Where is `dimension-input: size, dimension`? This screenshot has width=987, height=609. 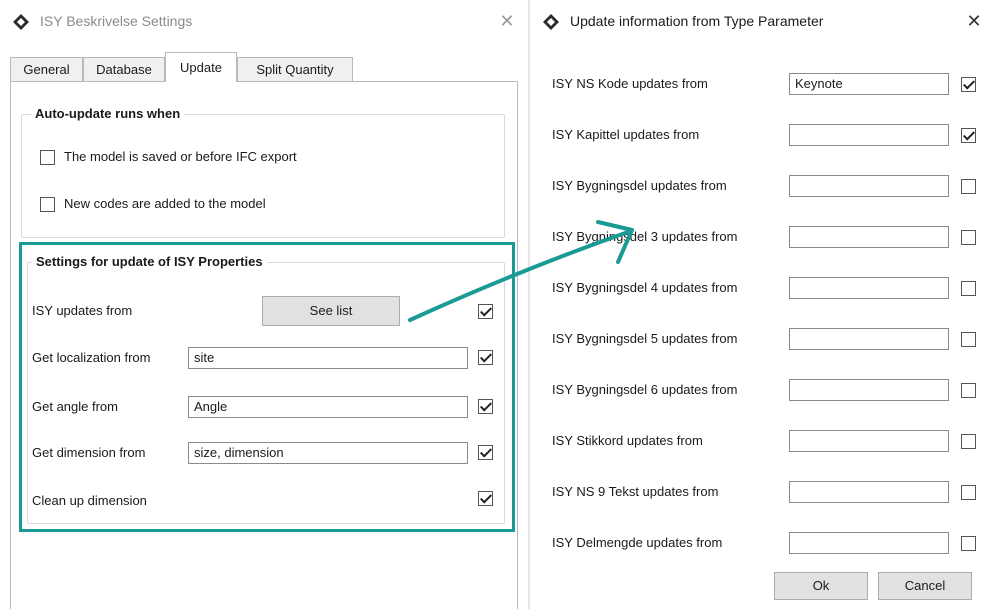
dimension-input: size, dimension is located at coordinates (328, 453).